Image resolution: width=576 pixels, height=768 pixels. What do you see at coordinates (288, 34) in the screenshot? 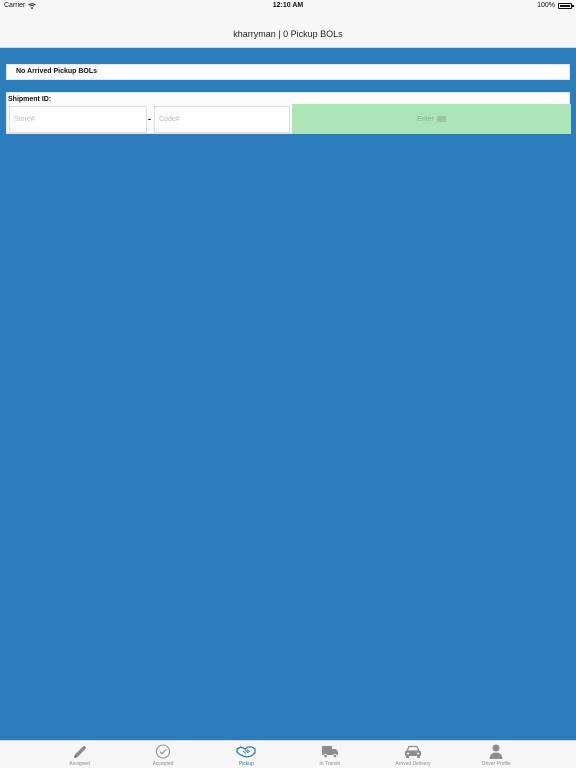
I see `page-title: kharryman | 0 Pickup BOLs` at bounding box center [288, 34].